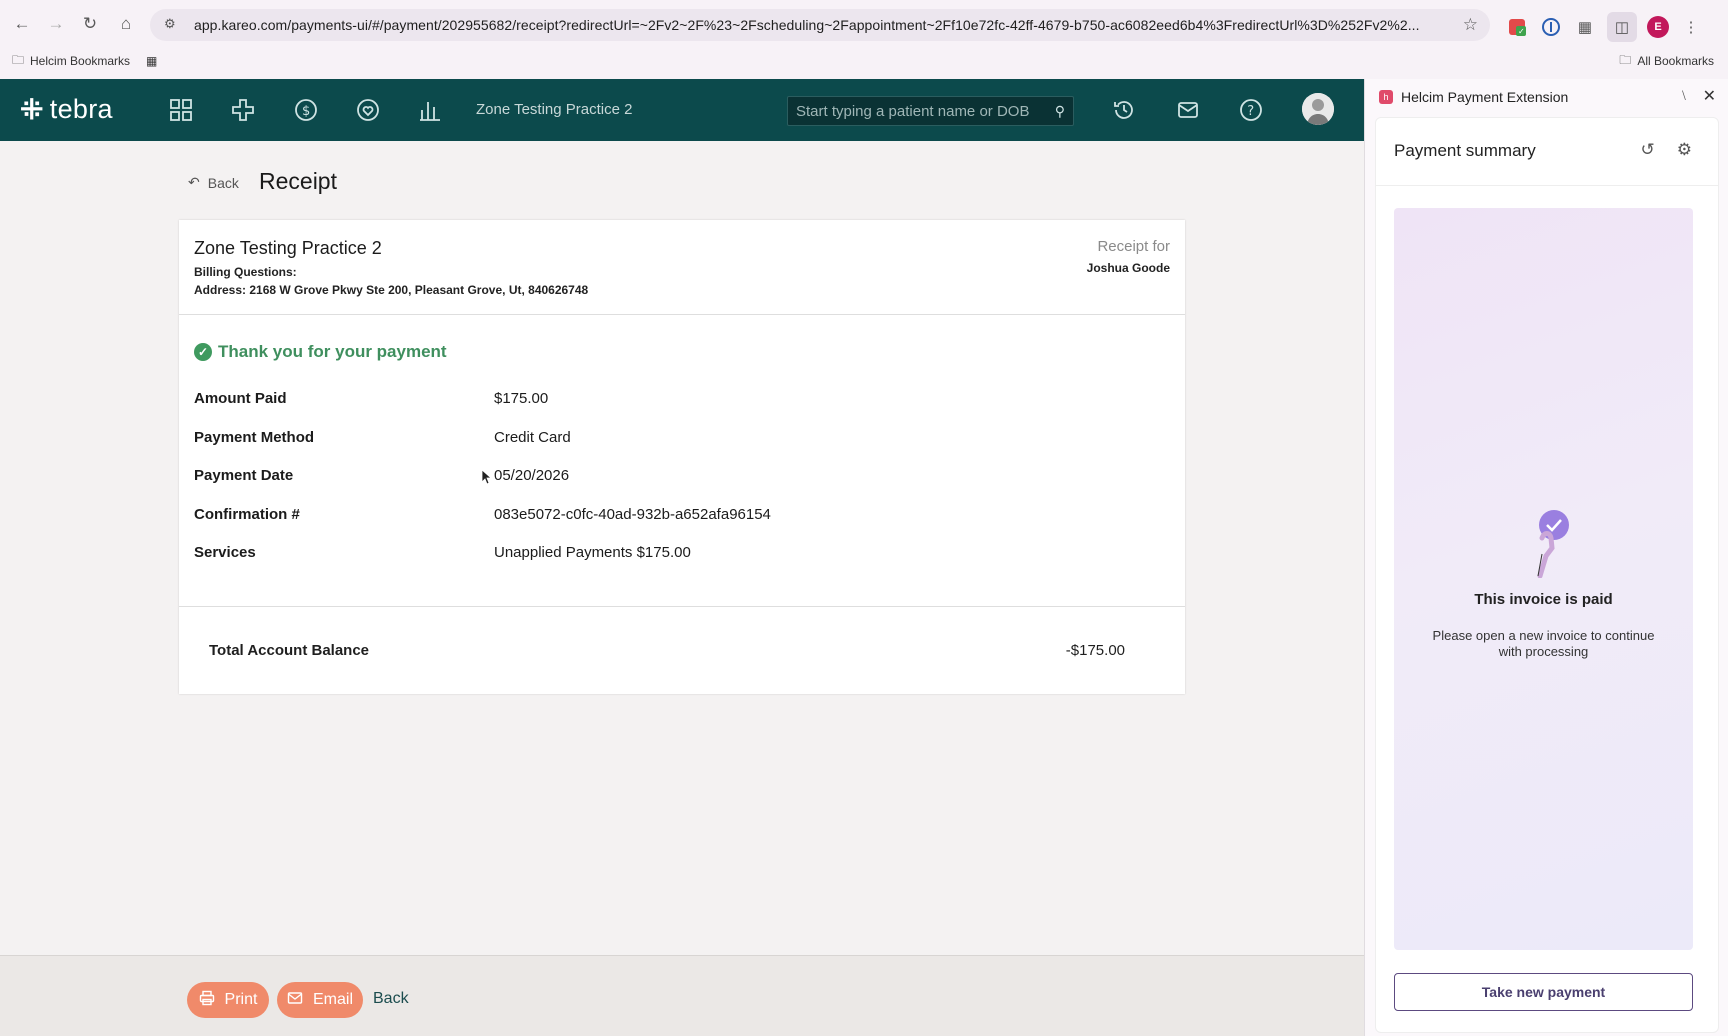  I want to click on password-manager-icon, so click(1551, 27).